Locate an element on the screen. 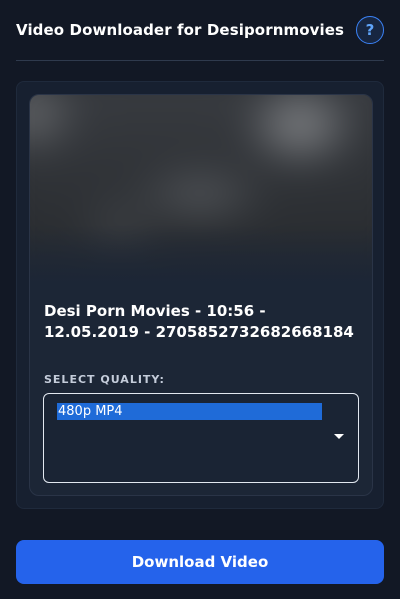 The width and height of the screenshot is (400, 599). help-button: ? is located at coordinates (370, 30).